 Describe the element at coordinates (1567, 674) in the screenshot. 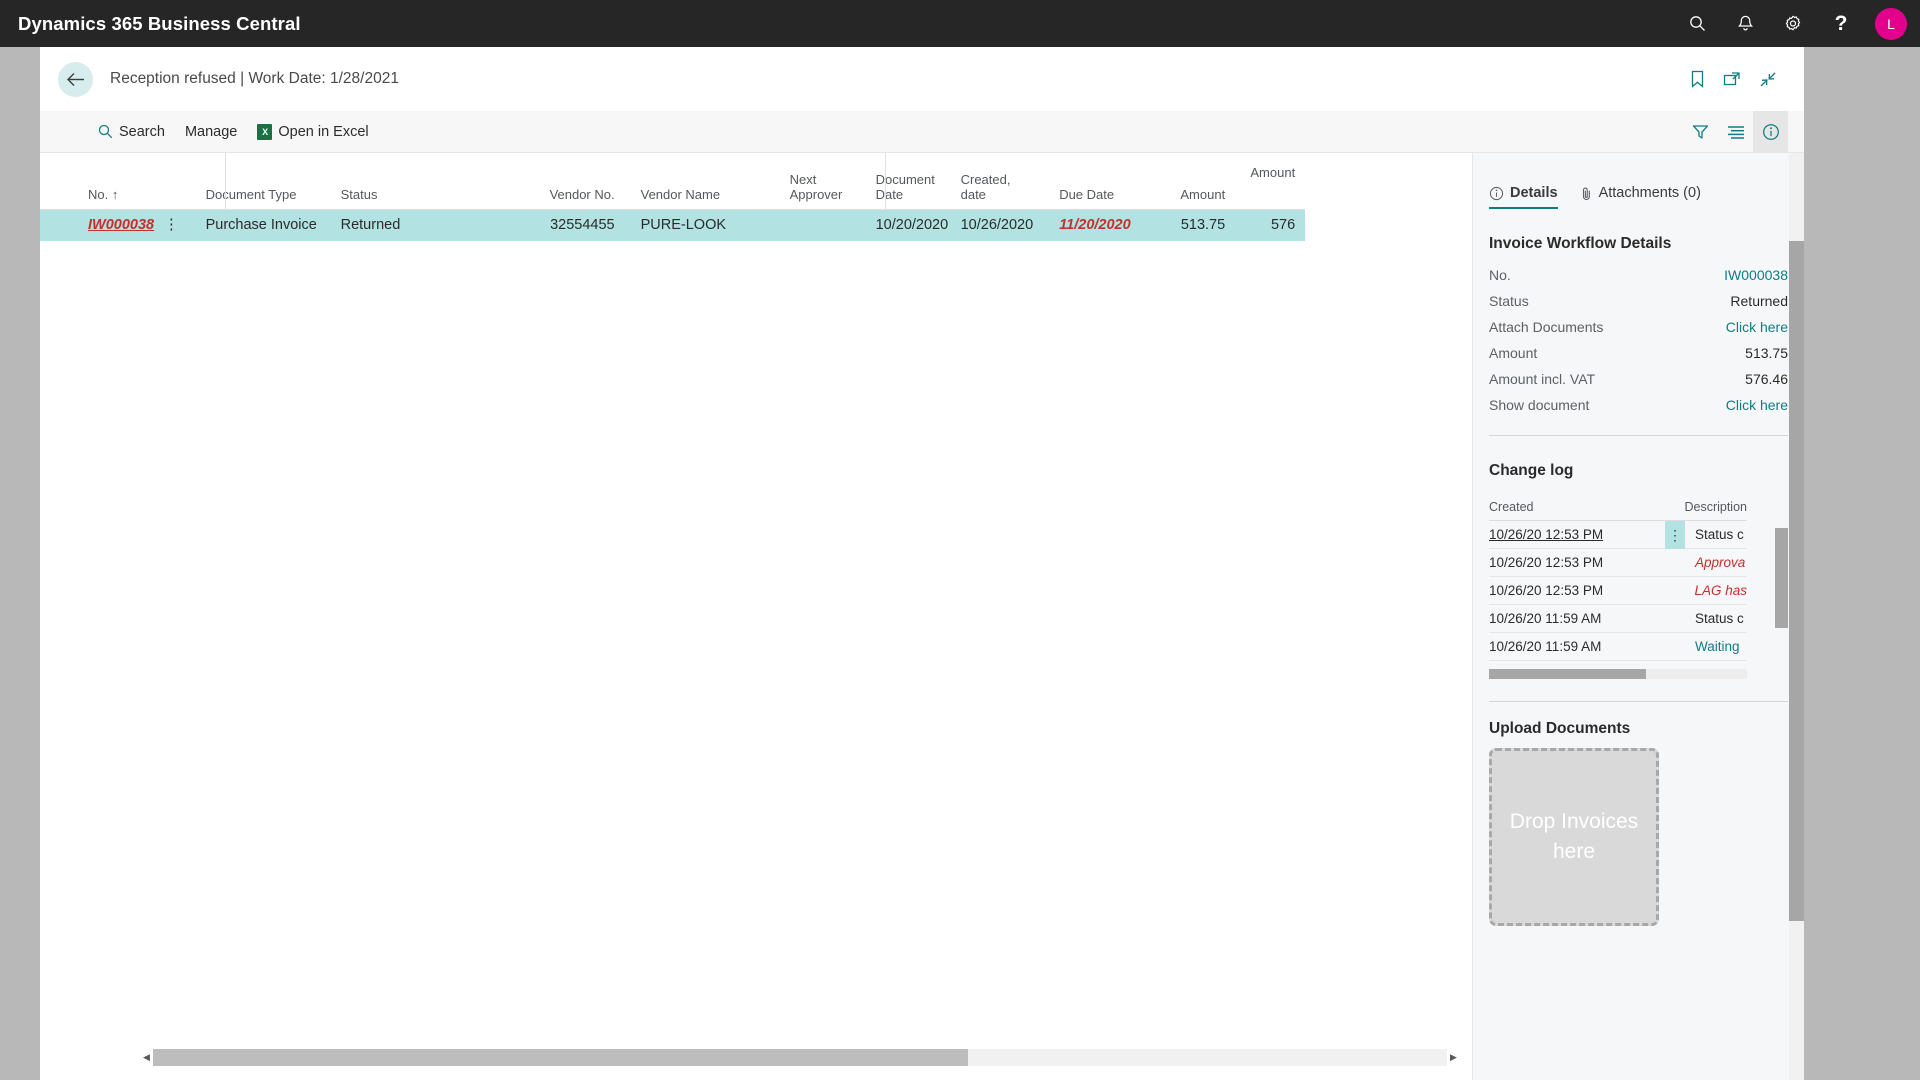

I see `changelog-horizontal-scroll-thumb` at that location.